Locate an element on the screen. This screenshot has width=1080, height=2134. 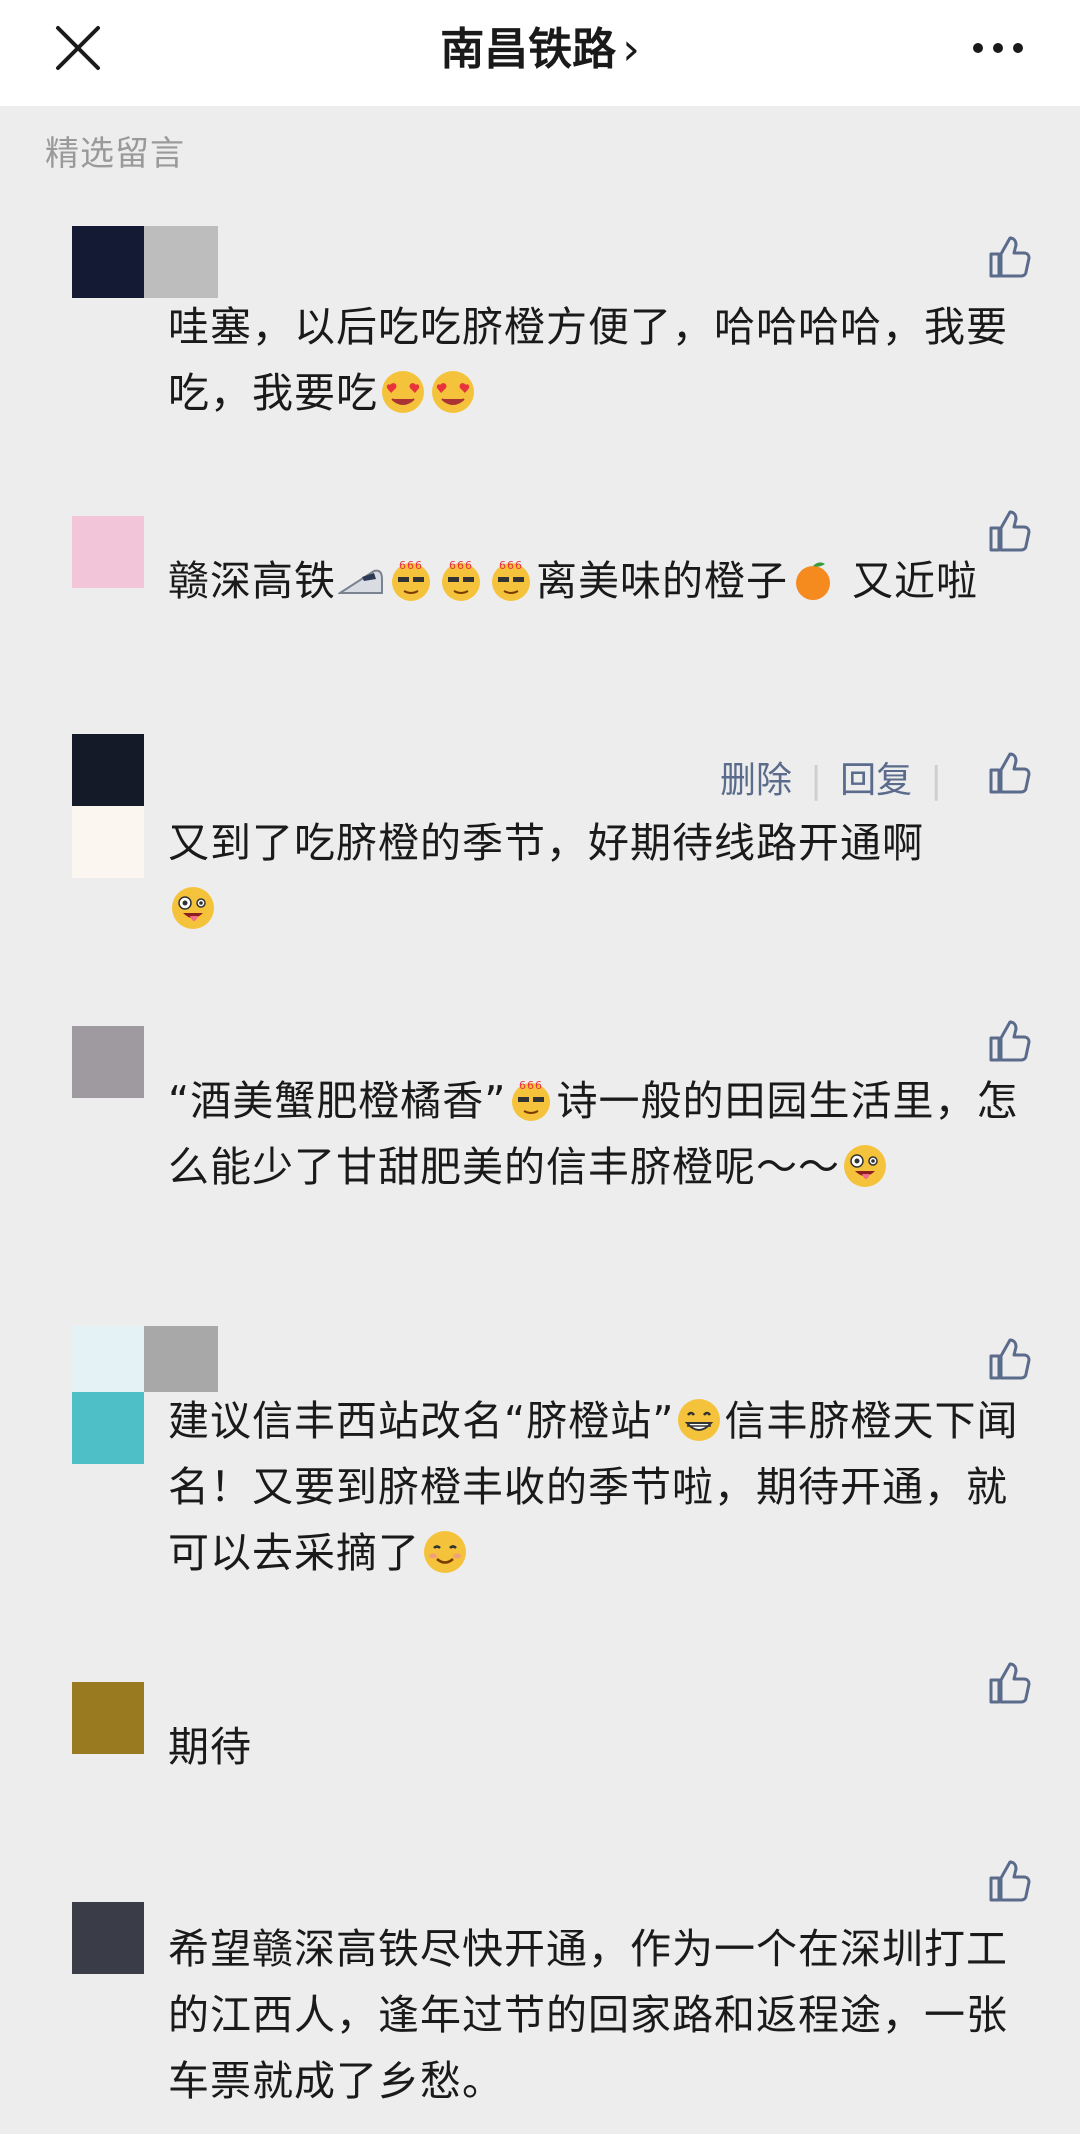
comment-item: “酒美蟹肥橙橘香” 666 诗一般的田园生活里，怎么能少了甘甜肥美的信丰脐橙呢～～ is located at coordinates (540, 1141).